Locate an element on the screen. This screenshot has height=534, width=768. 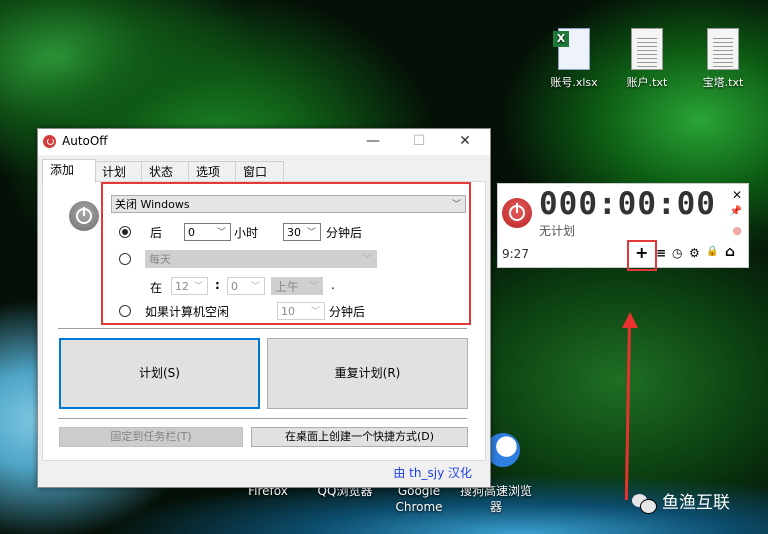
frequency-select: 每天 ﹀ is located at coordinates (261, 259).